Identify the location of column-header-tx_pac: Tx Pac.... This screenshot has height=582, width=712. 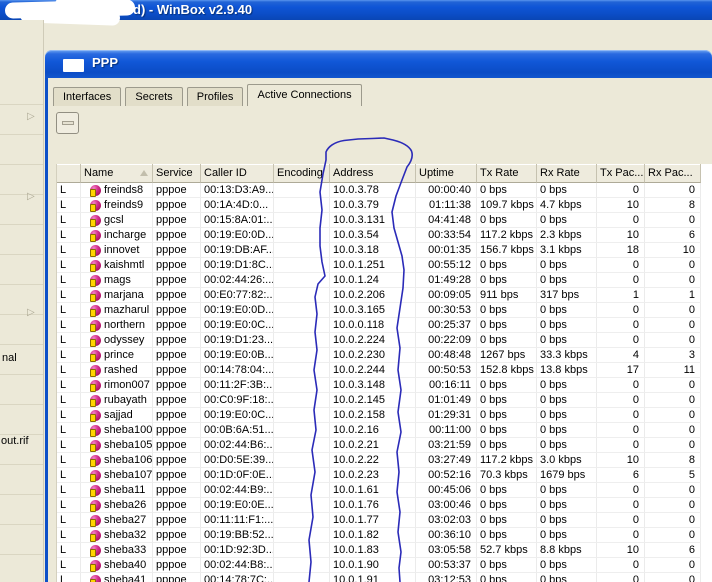
(621, 173).